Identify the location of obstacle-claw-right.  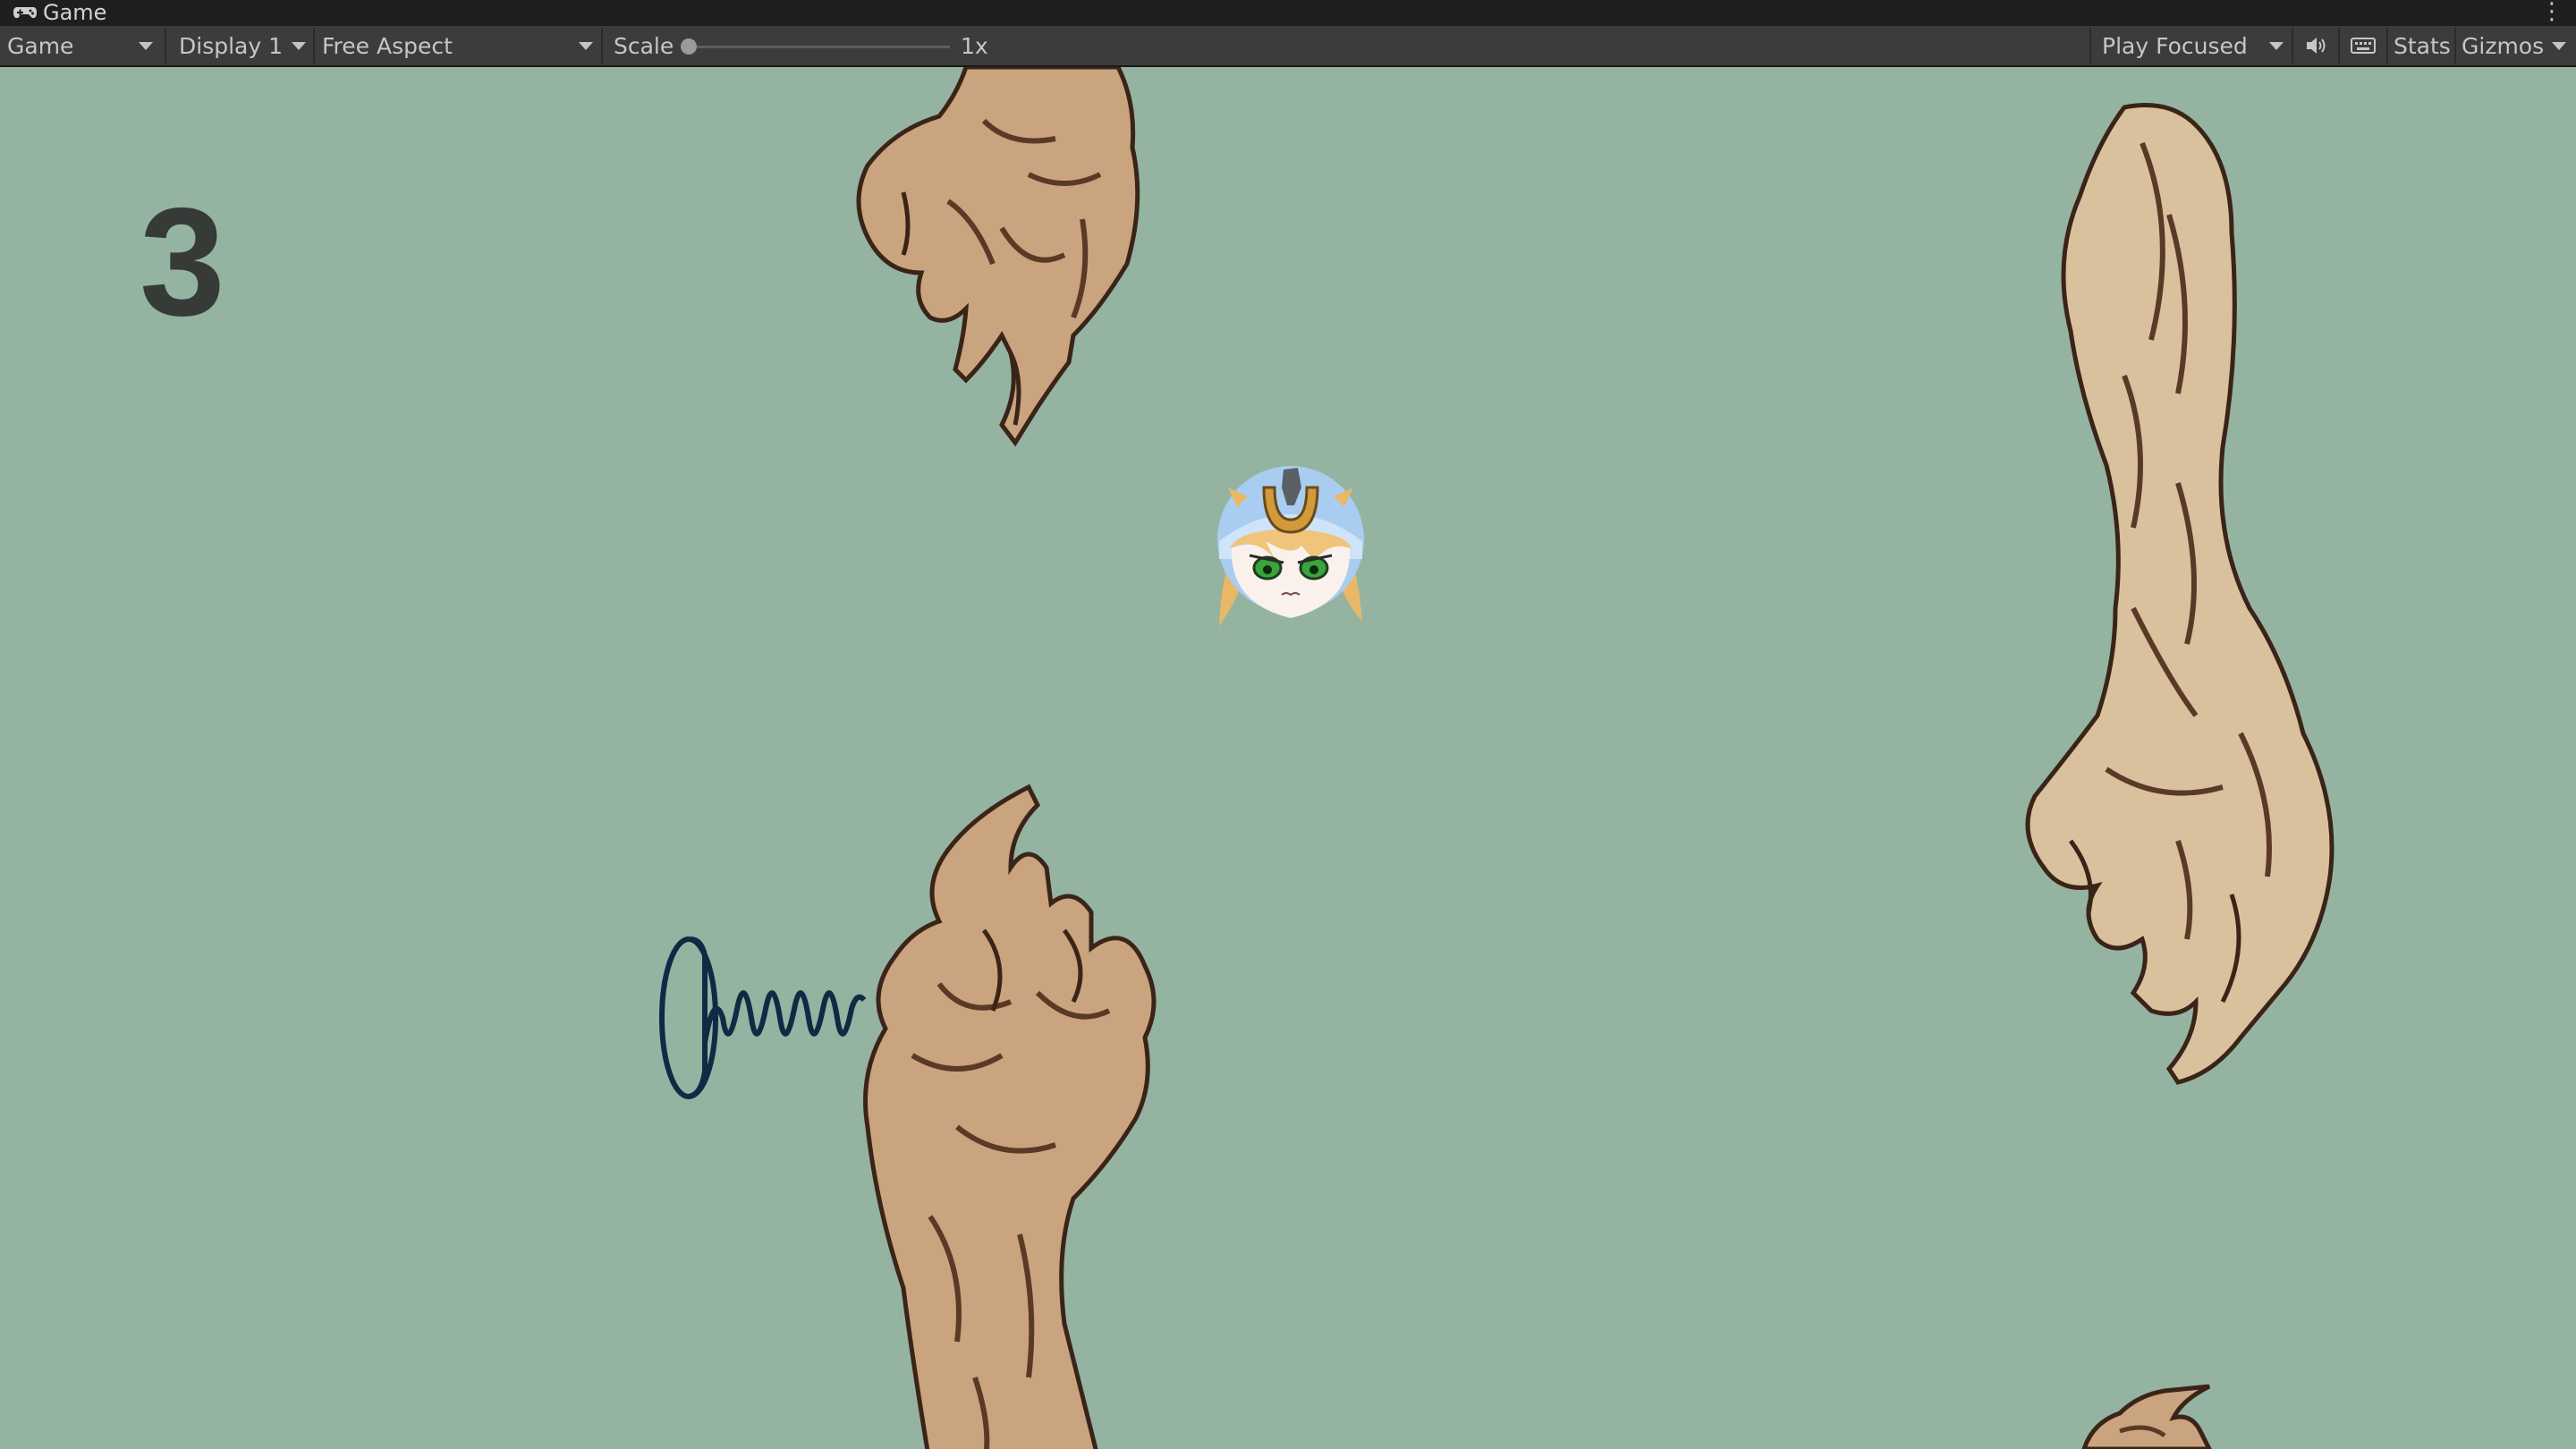
(2179, 594).